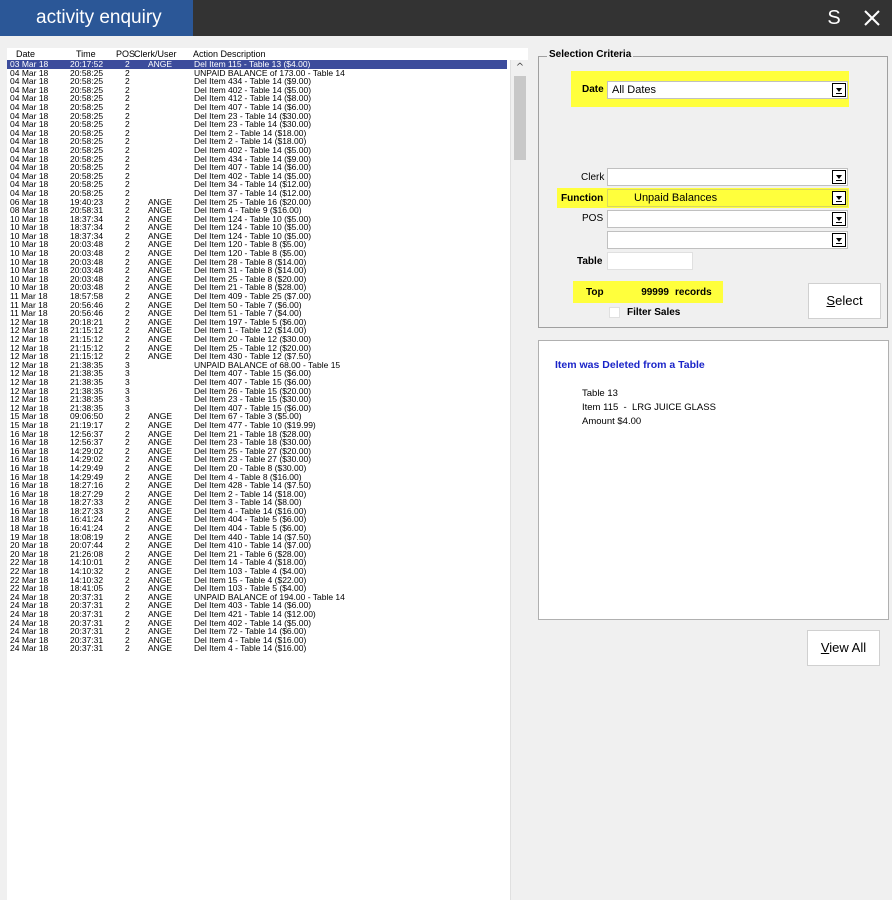 Image resolution: width=892 pixels, height=900 pixels. Describe the element at coordinates (849, 300) in the screenshot. I see `select-button-label: elect` at that location.